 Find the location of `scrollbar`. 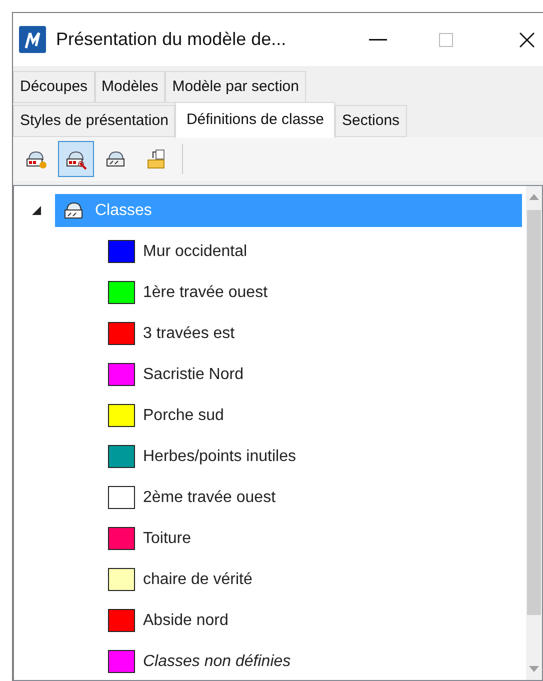

scrollbar is located at coordinates (534, 433).